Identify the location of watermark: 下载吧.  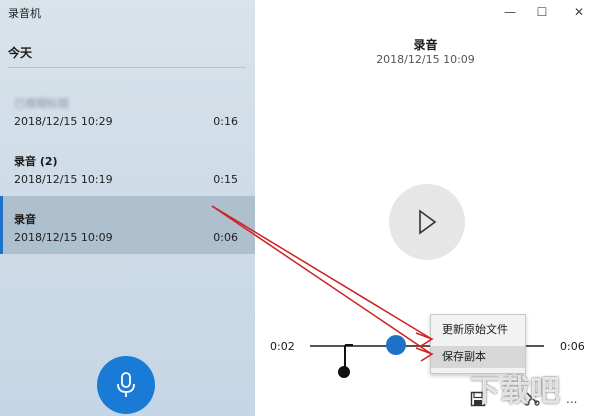
(515, 391).